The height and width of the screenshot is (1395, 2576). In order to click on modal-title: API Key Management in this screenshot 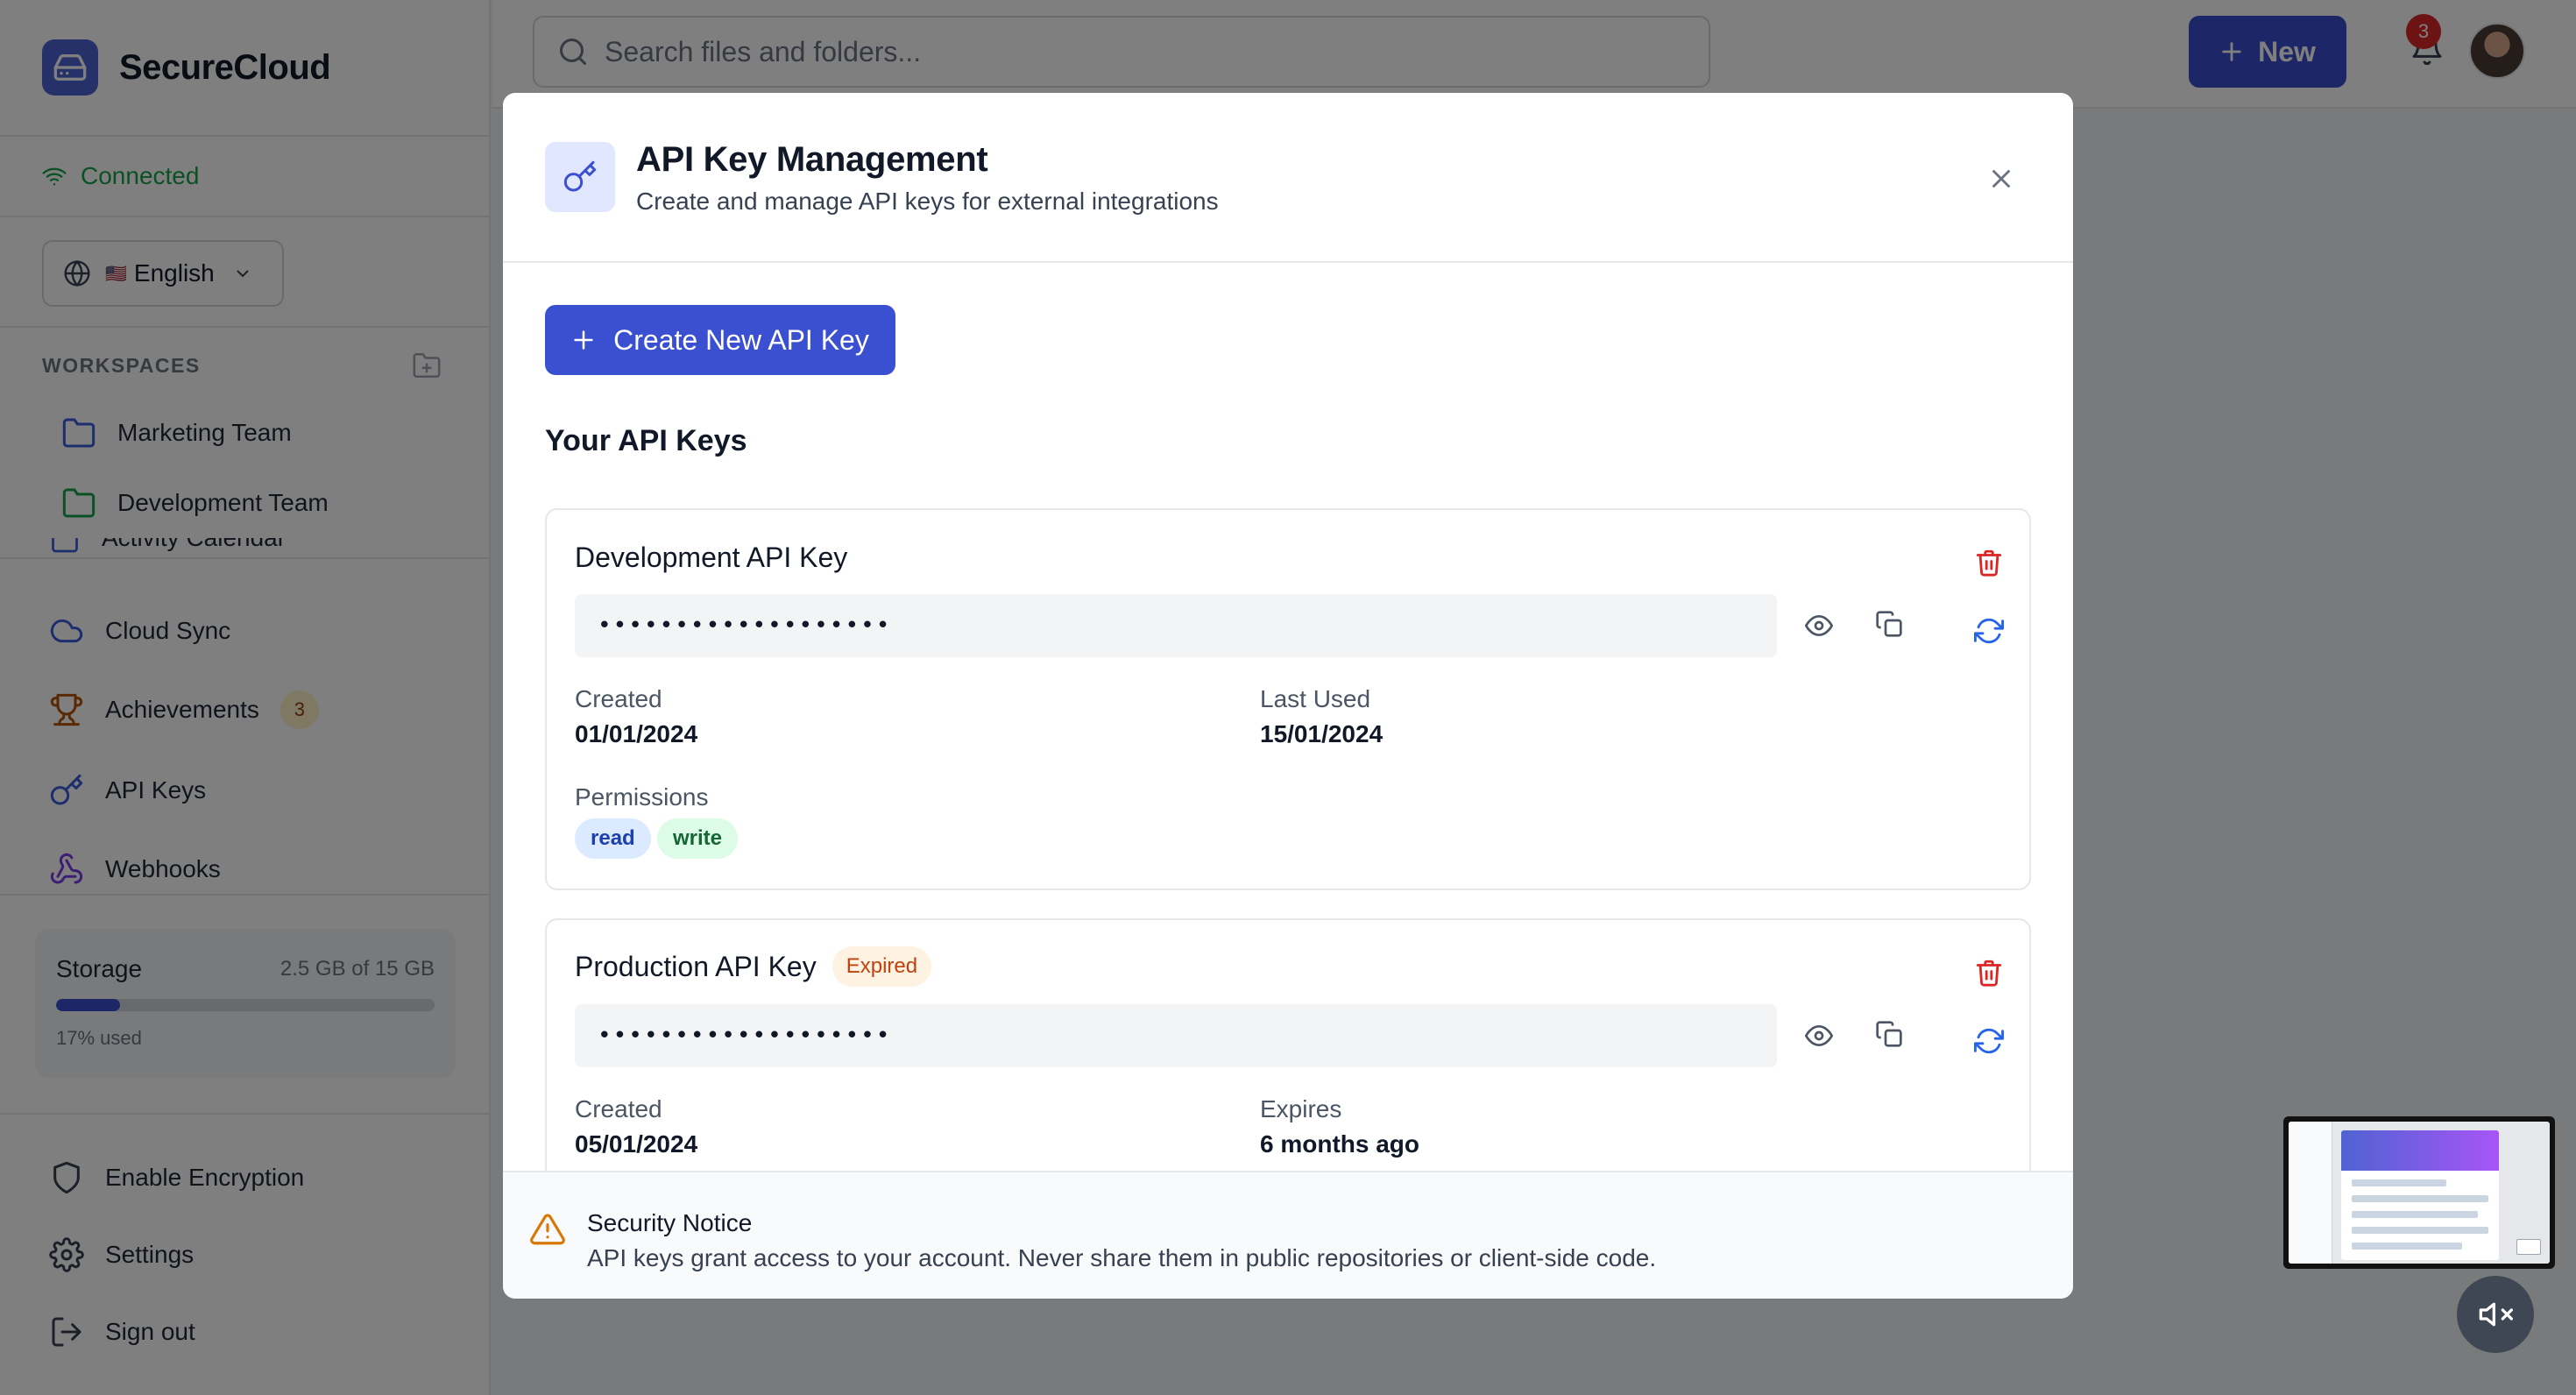, I will do `click(812, 159)`.